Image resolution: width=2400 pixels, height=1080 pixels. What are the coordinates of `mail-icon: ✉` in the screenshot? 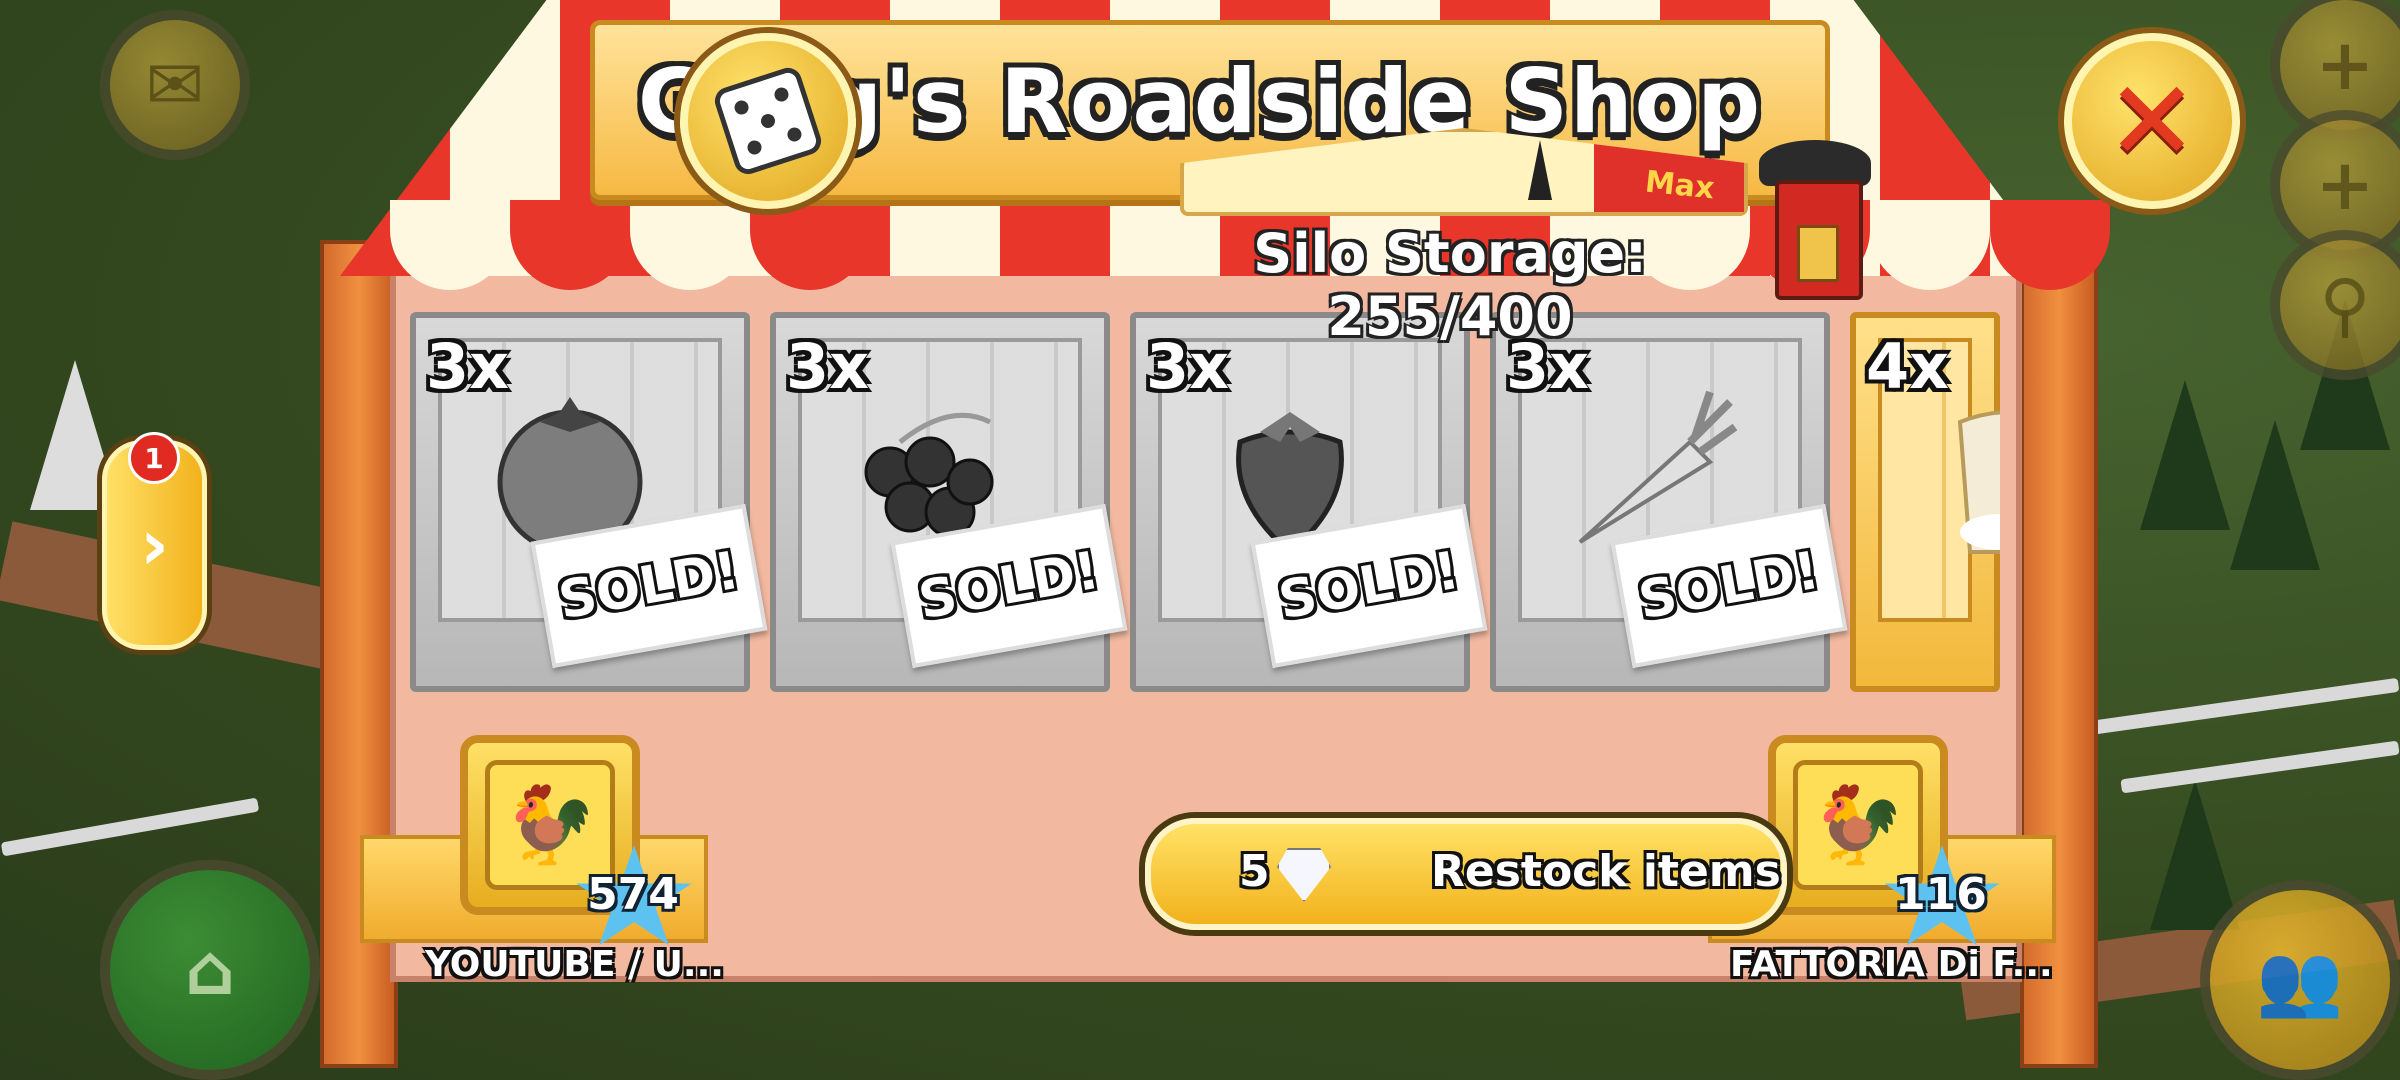 It's located at (175, 85).